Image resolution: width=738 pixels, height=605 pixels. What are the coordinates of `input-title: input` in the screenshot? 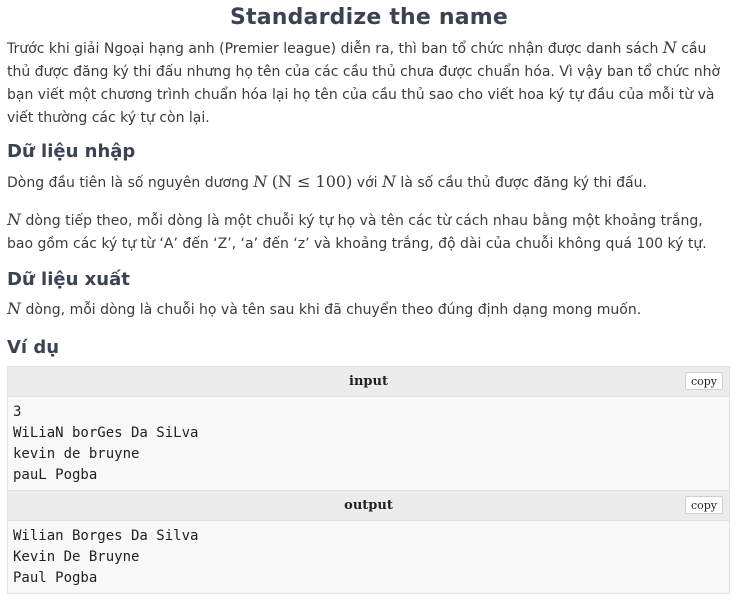 It's located at (368, 381).